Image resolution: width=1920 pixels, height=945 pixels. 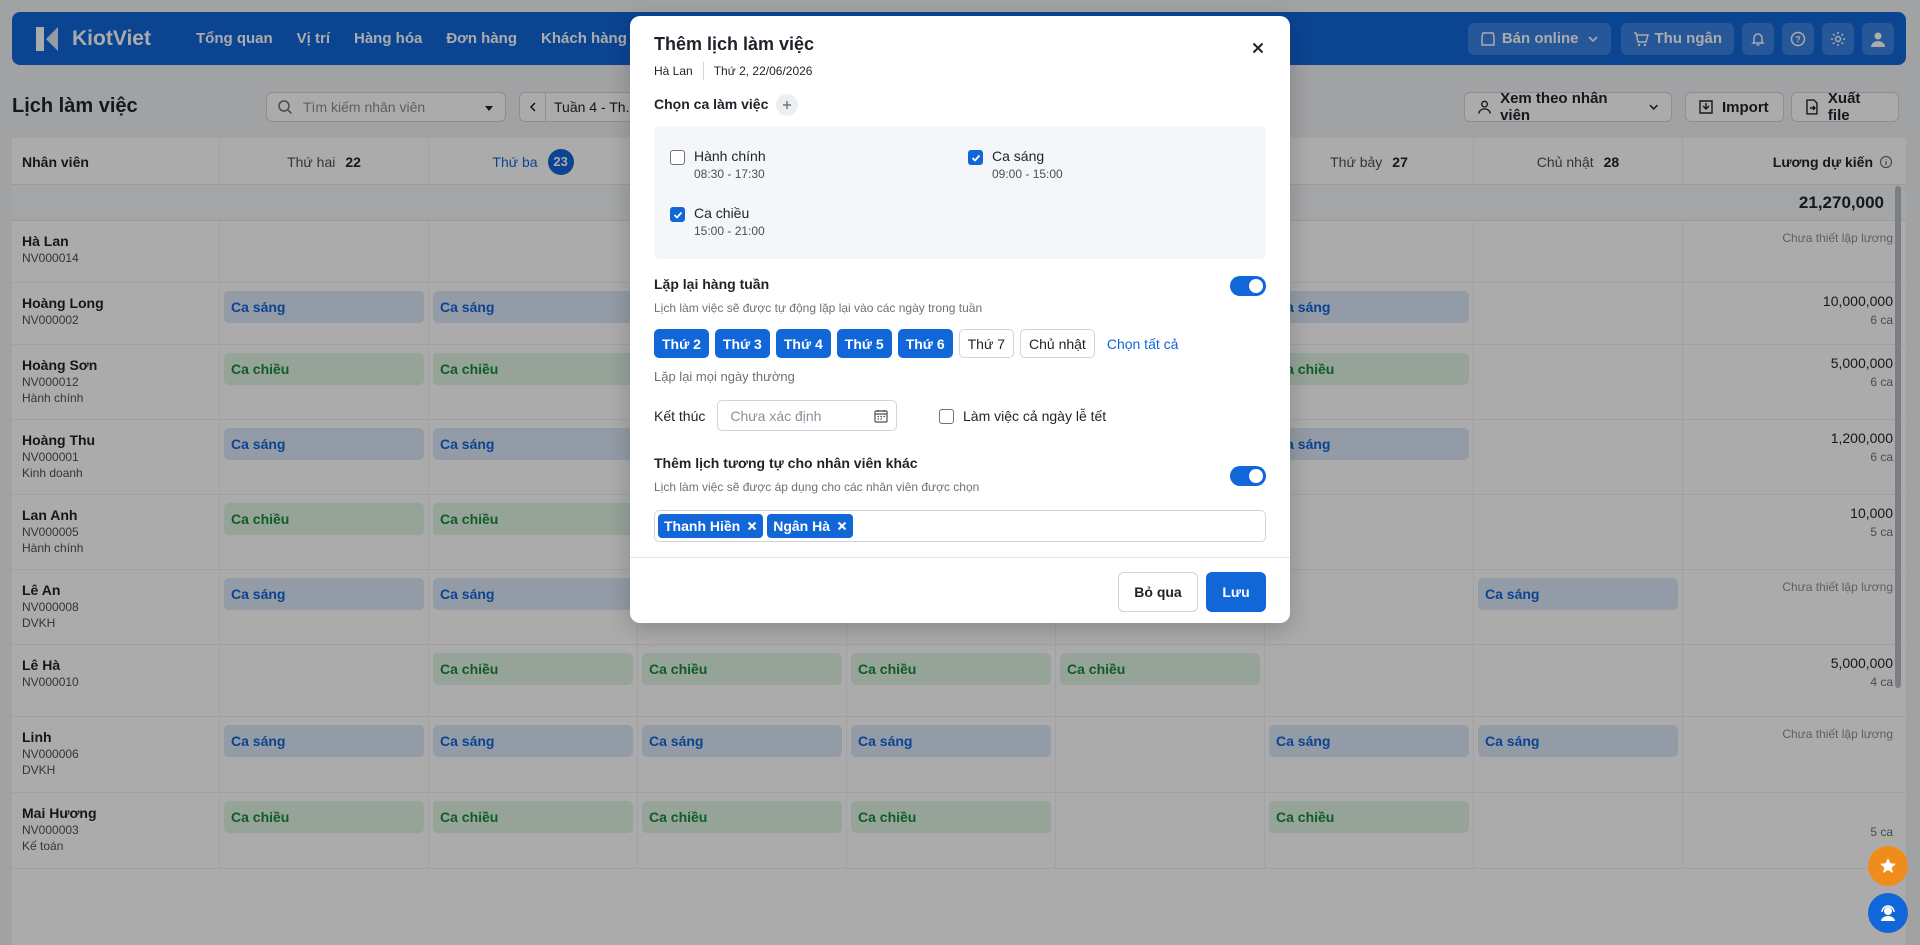 I want to click on shift-time: 15:00 - 21:00, so click(x=729, y=231).